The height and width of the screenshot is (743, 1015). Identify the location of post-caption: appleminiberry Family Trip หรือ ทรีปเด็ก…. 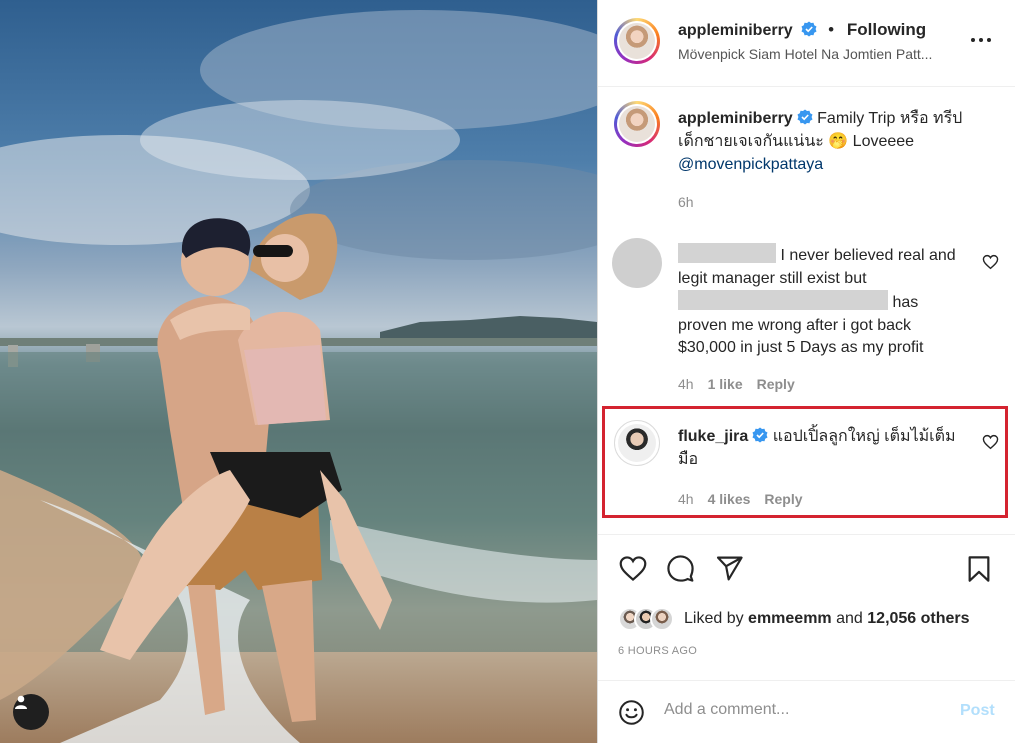
(828, 141).